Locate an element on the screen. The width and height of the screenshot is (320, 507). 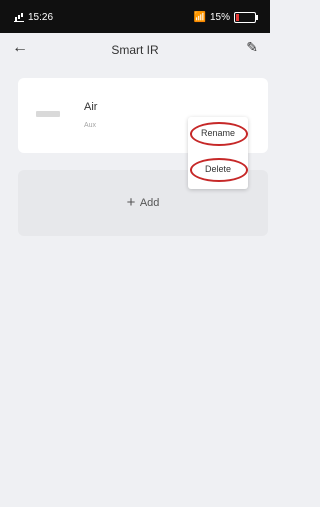
signal-icon is located at coordinates (19, 17).